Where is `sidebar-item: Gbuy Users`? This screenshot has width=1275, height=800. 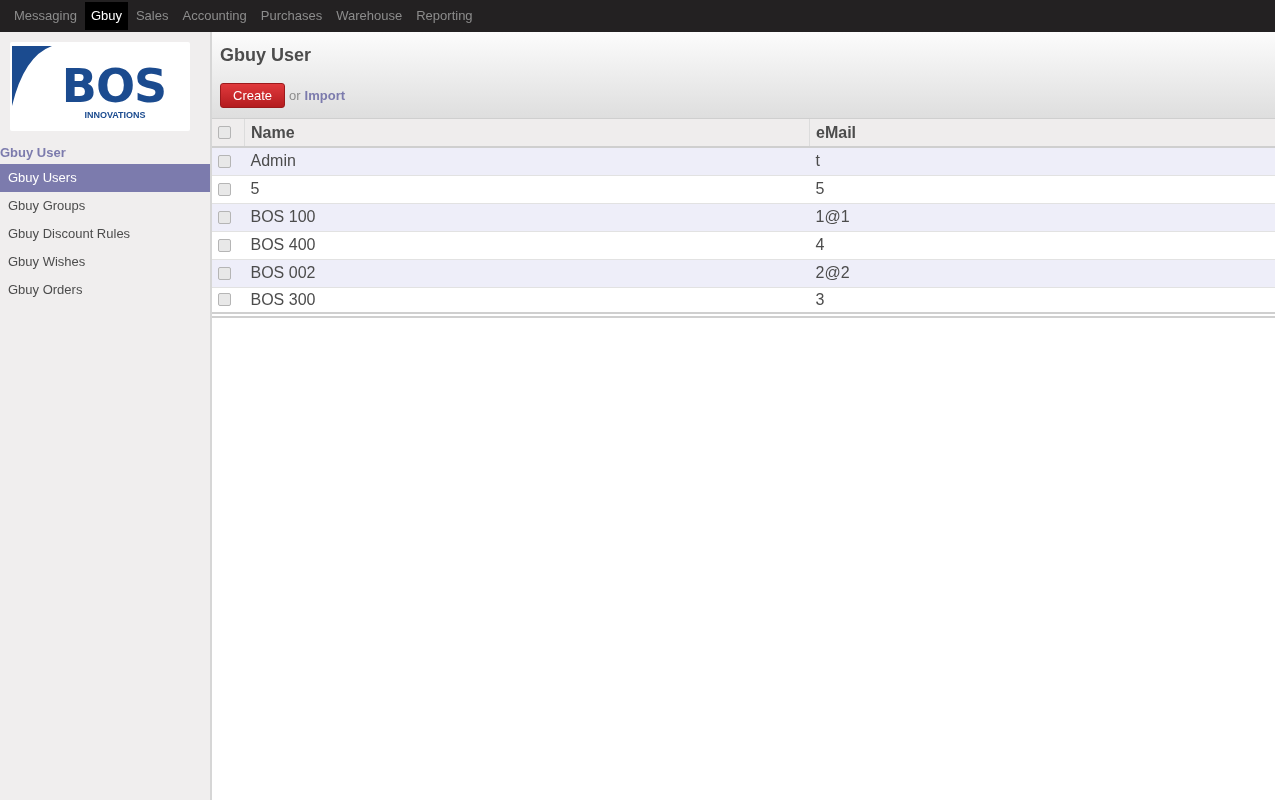
sidebar-item: Gbuy Users is located at coordinates (105, 178).